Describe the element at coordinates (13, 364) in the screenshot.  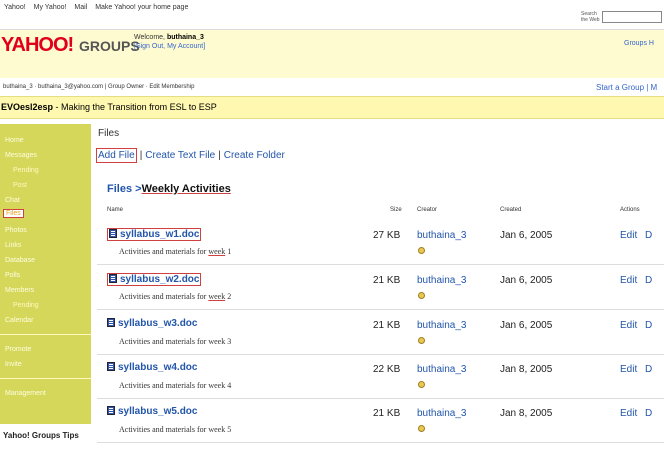
I see `sidebar-item-invite: Invite` at that location.